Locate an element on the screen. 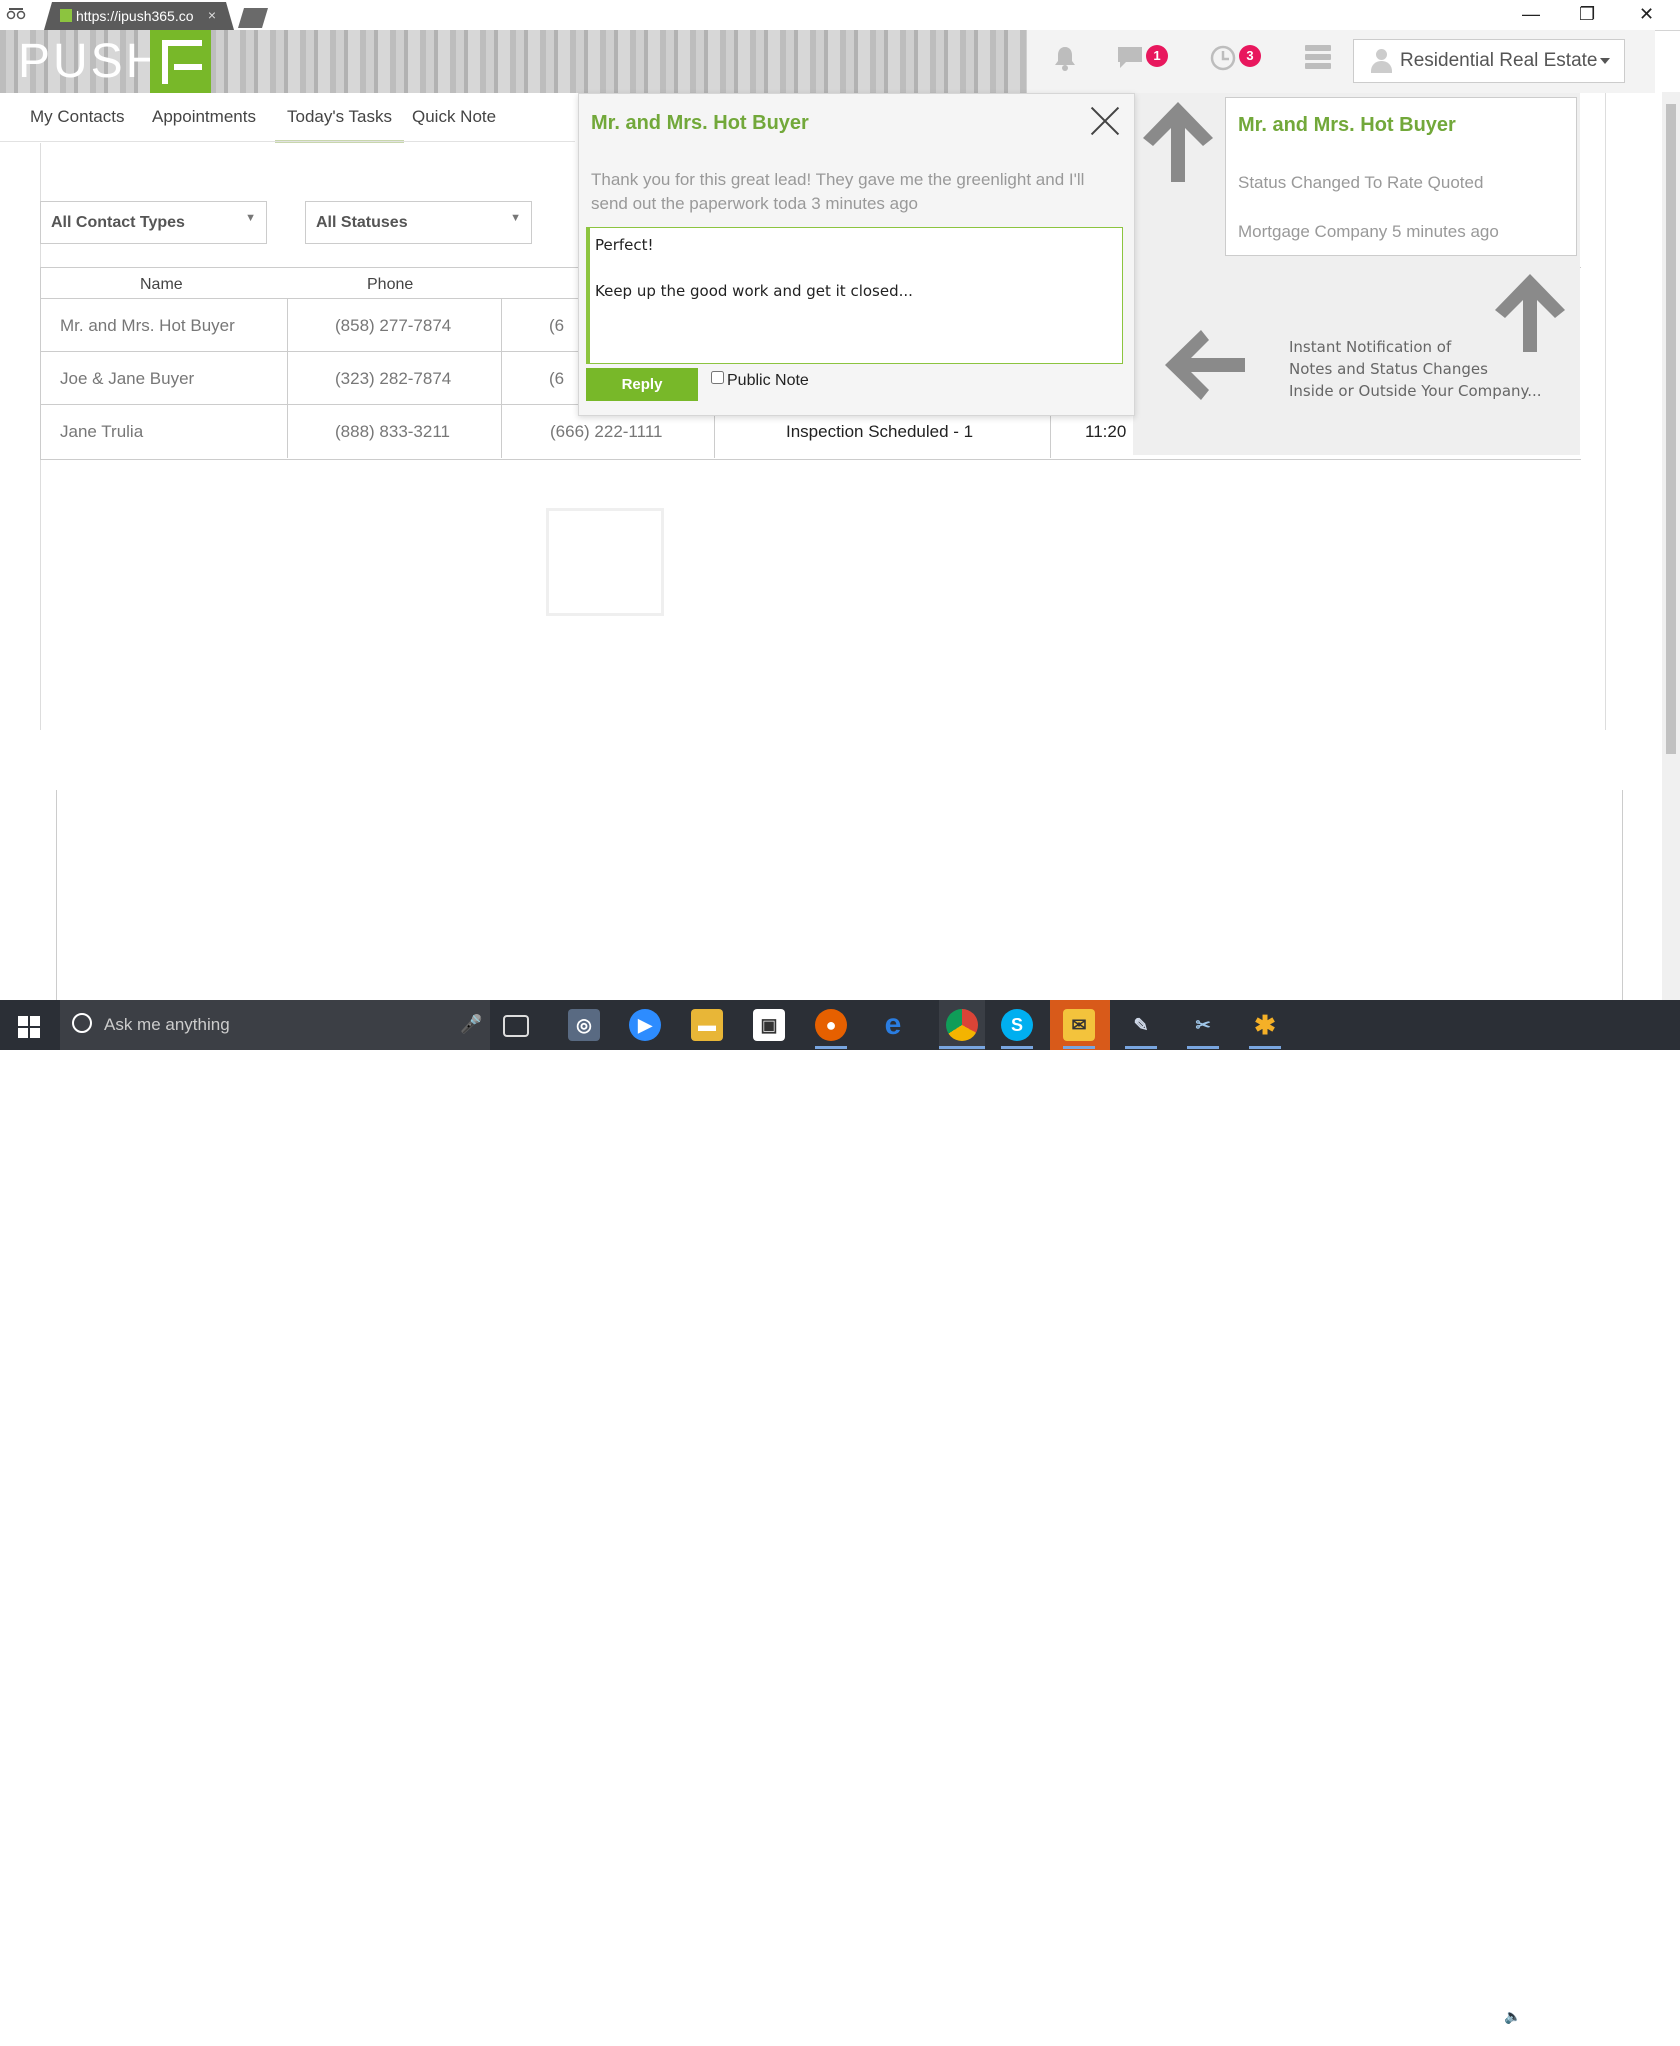  notification-status: Status Changed To Rate Quoted is located at coordinates (1361, 182).